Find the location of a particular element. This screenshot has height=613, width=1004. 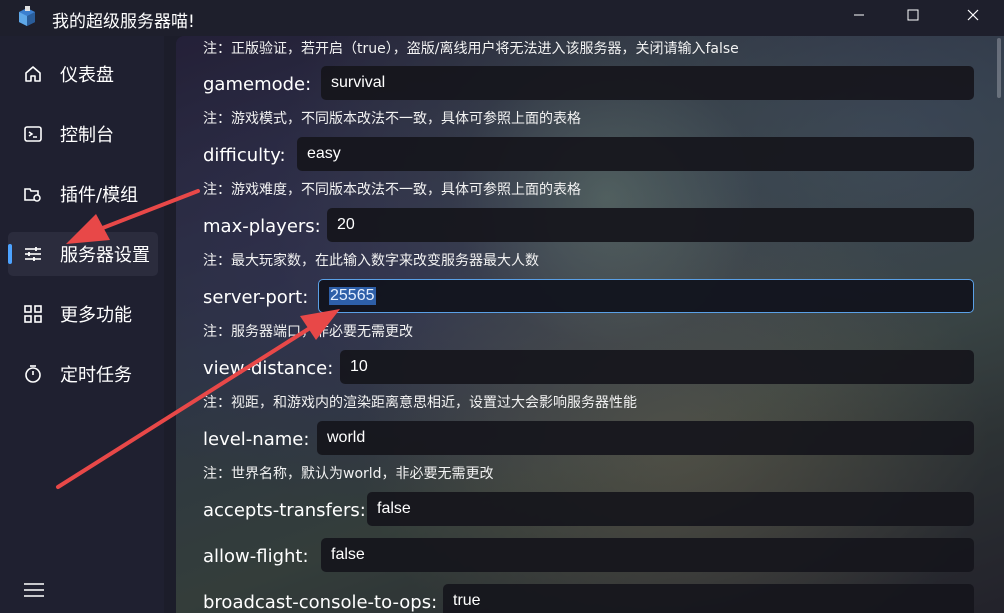

sidebar-item-console: 控制台 is located at coordinates (83, 134).